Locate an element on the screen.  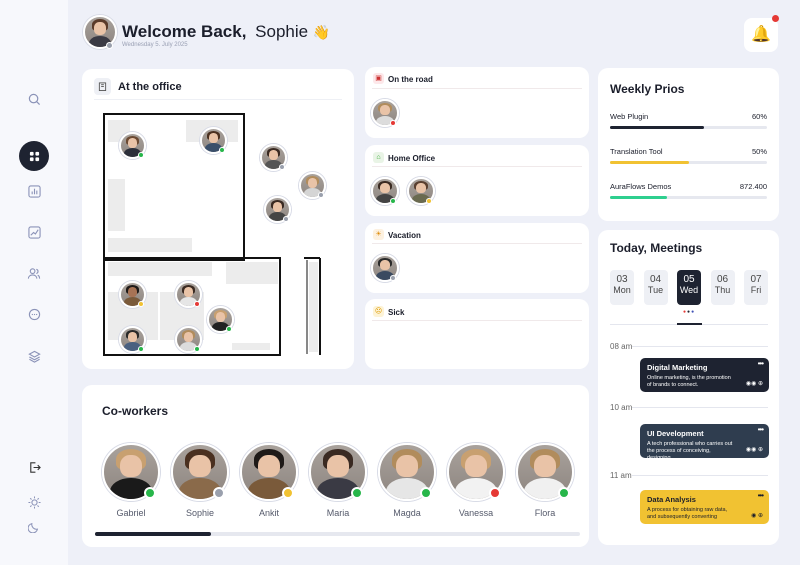
notification-button: 🔔 is located at coordinates (761, 35).